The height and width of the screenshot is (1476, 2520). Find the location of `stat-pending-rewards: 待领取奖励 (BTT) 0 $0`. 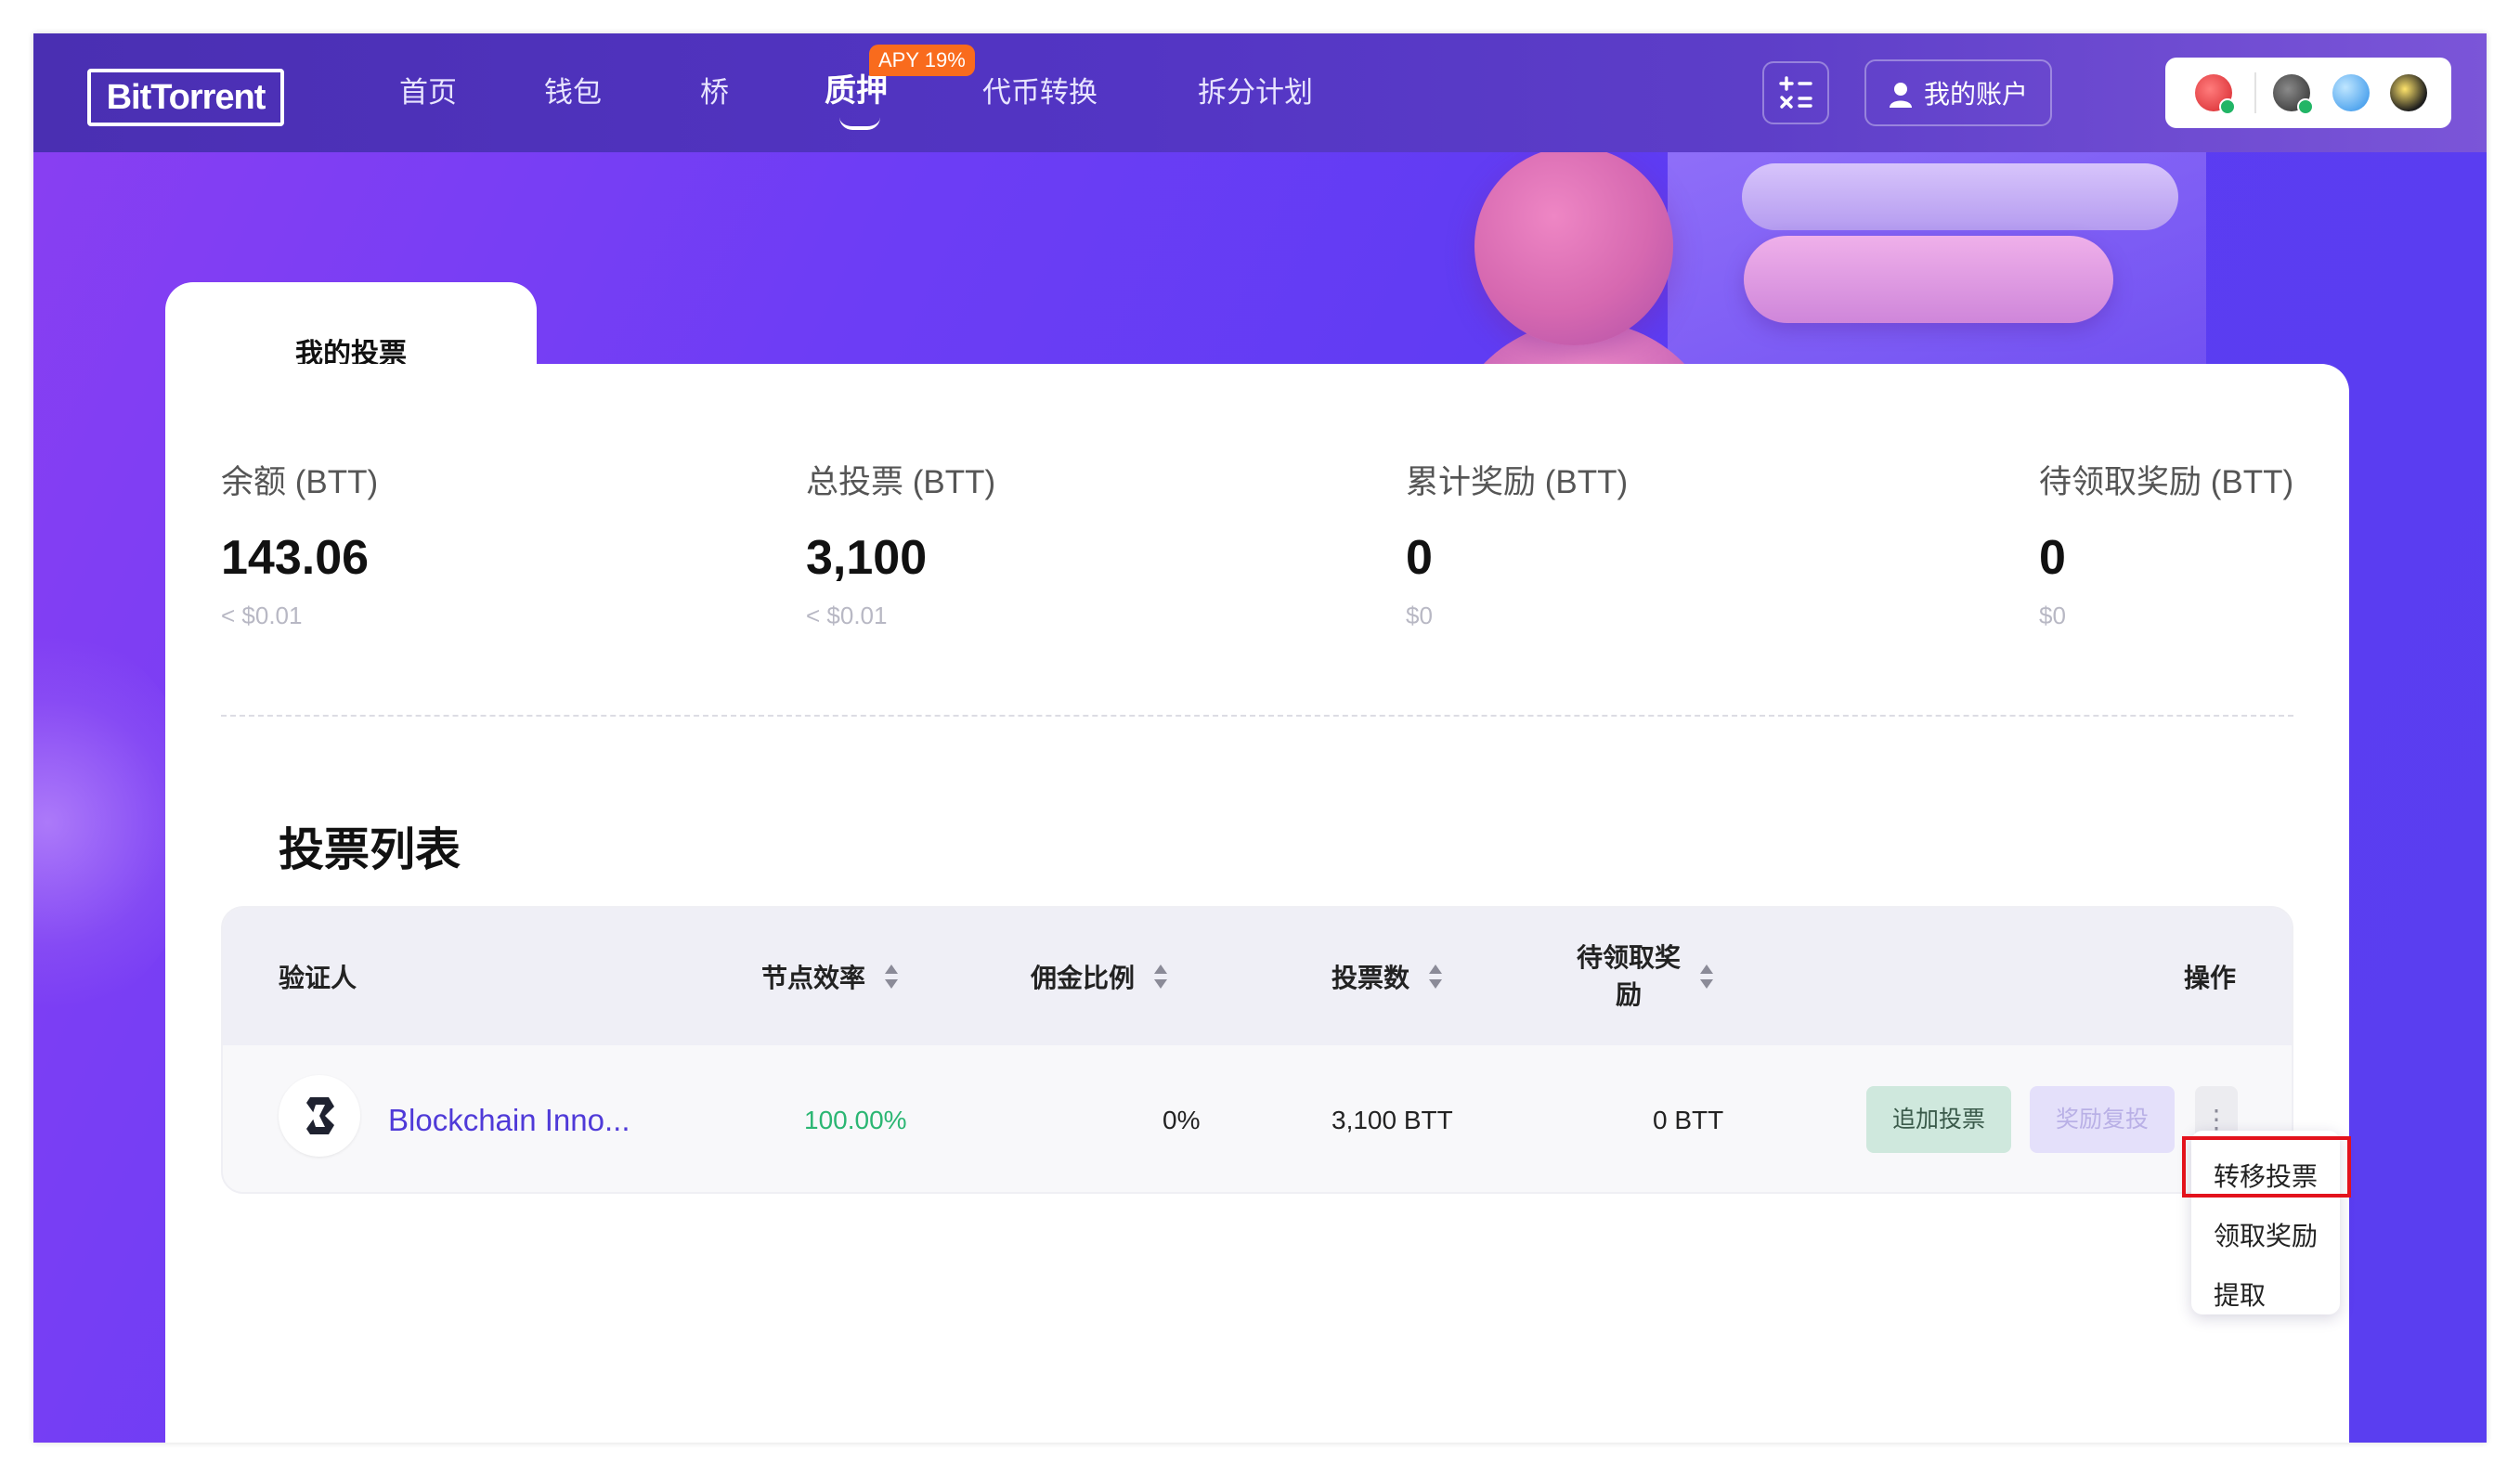

stat-pending-rewards: 待领取奖励 (BTT) 0 $0 is located at coordinates (2166, 546).